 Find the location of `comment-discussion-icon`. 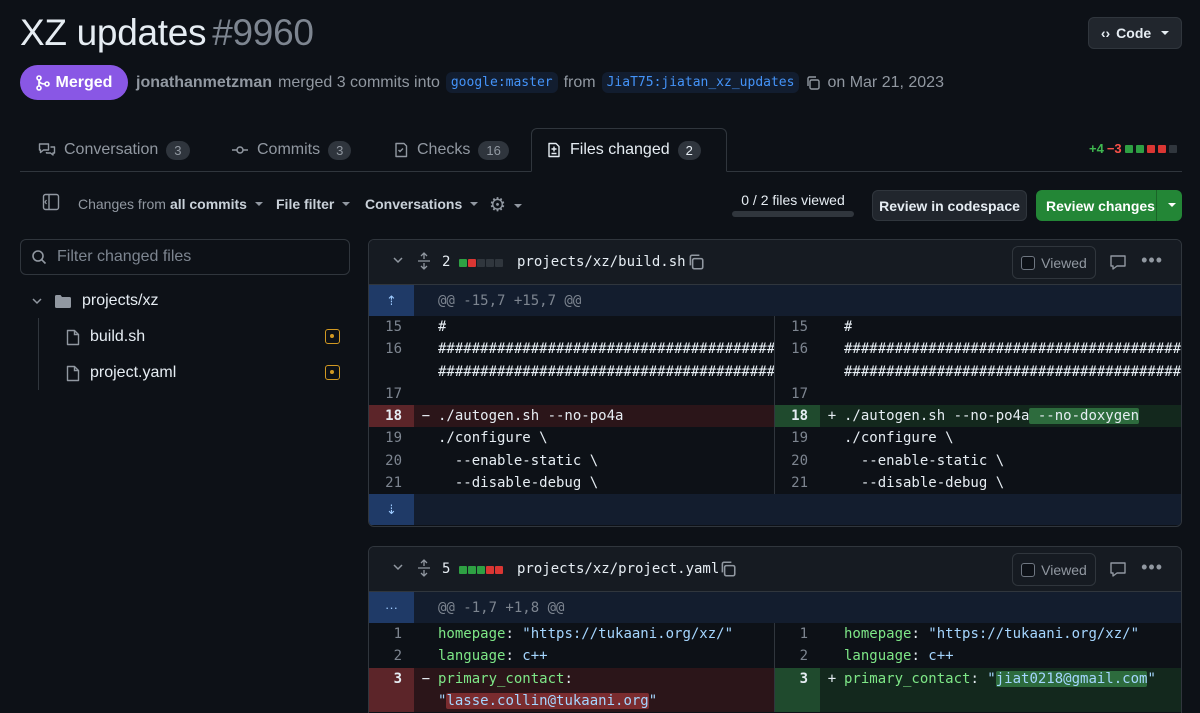

comment-discussion-icon is located at coordinates (47, 149).